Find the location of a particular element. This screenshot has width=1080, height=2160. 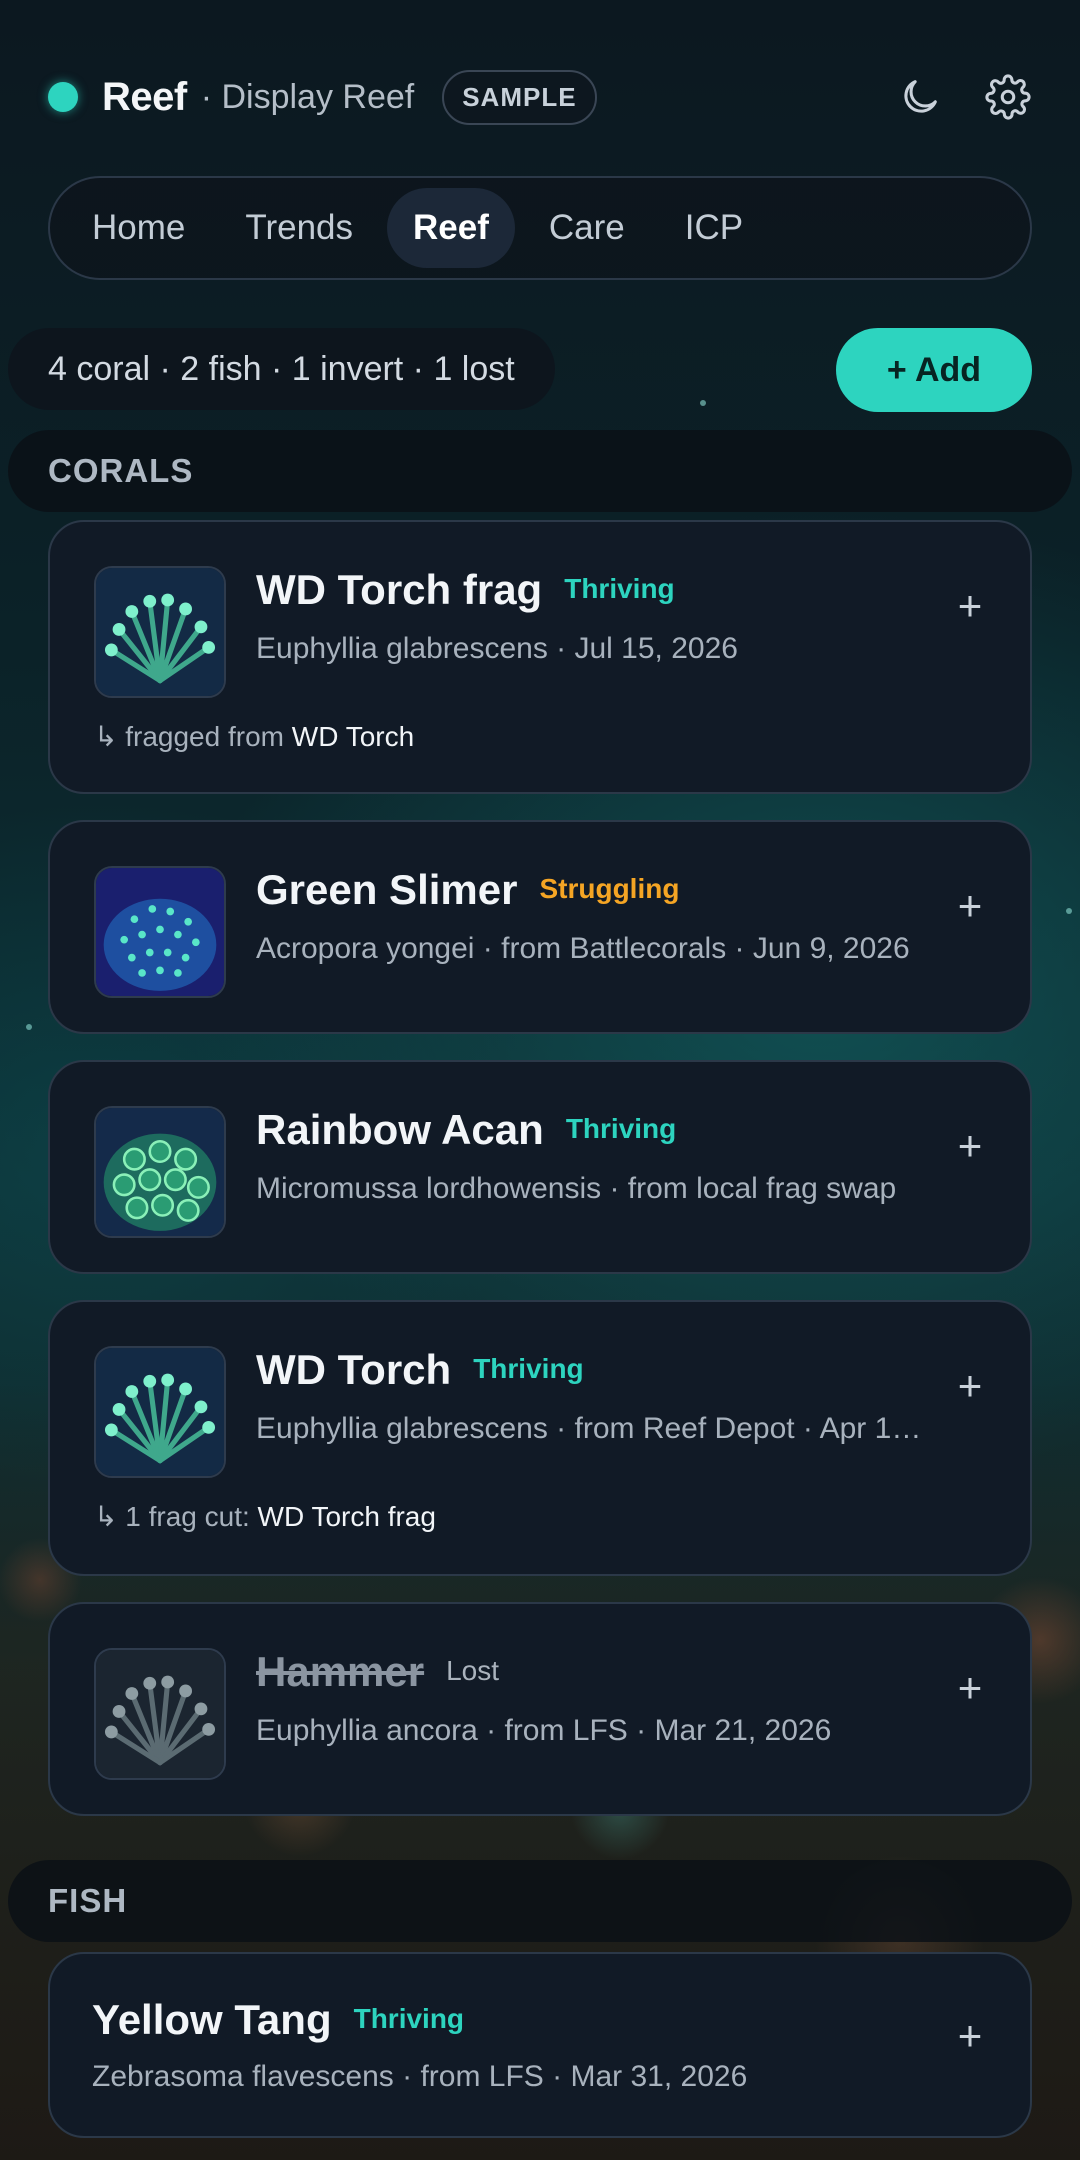

status-badge: Lost is located at coordinates (473, 1670).